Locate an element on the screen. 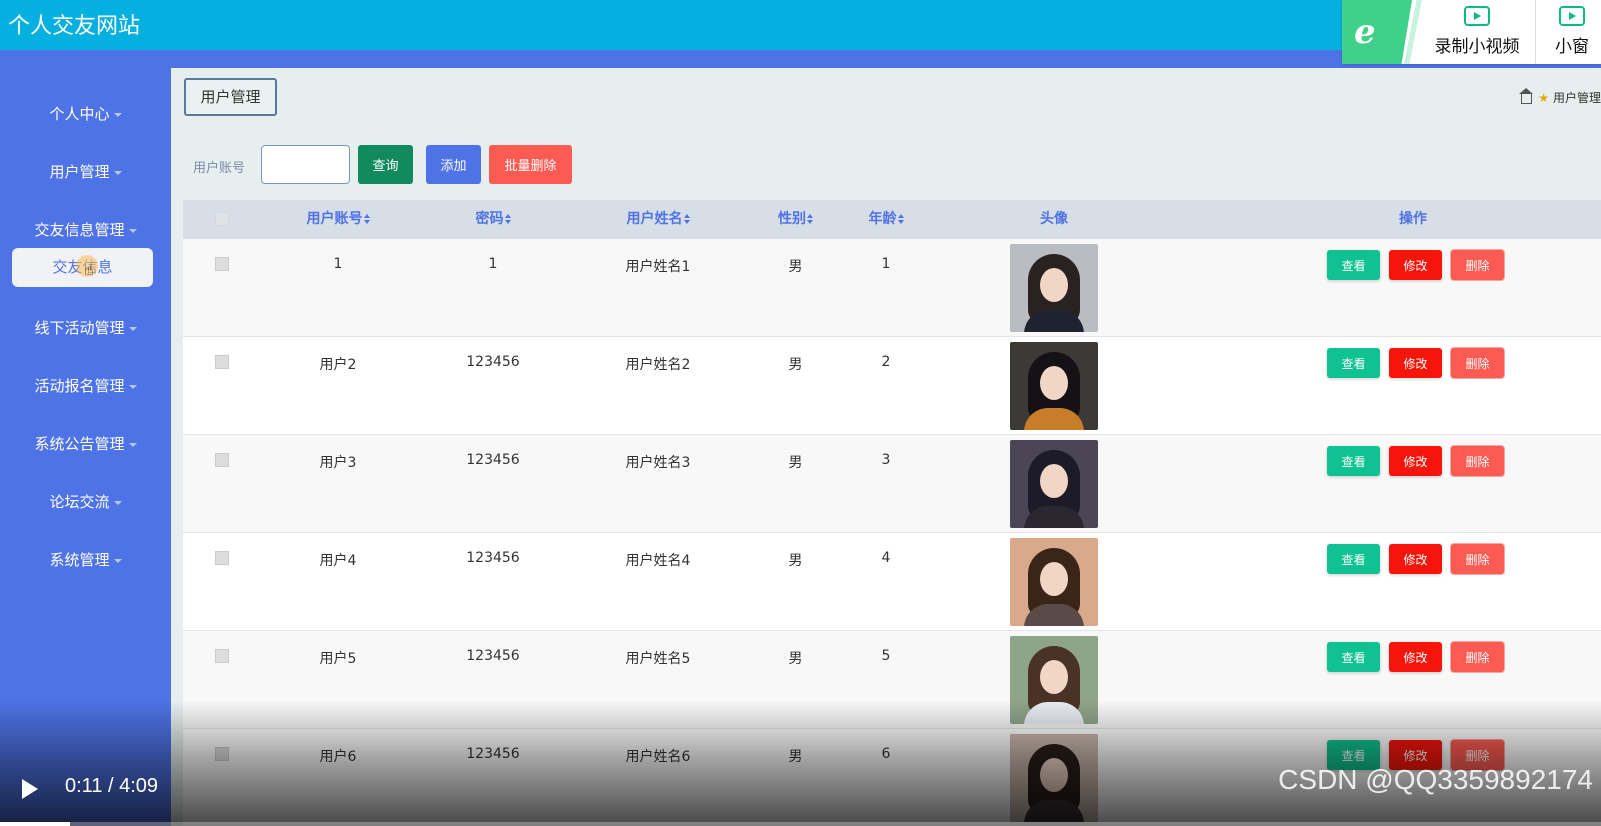  cell-account: 用户4 is located at coordinates (338, 561).